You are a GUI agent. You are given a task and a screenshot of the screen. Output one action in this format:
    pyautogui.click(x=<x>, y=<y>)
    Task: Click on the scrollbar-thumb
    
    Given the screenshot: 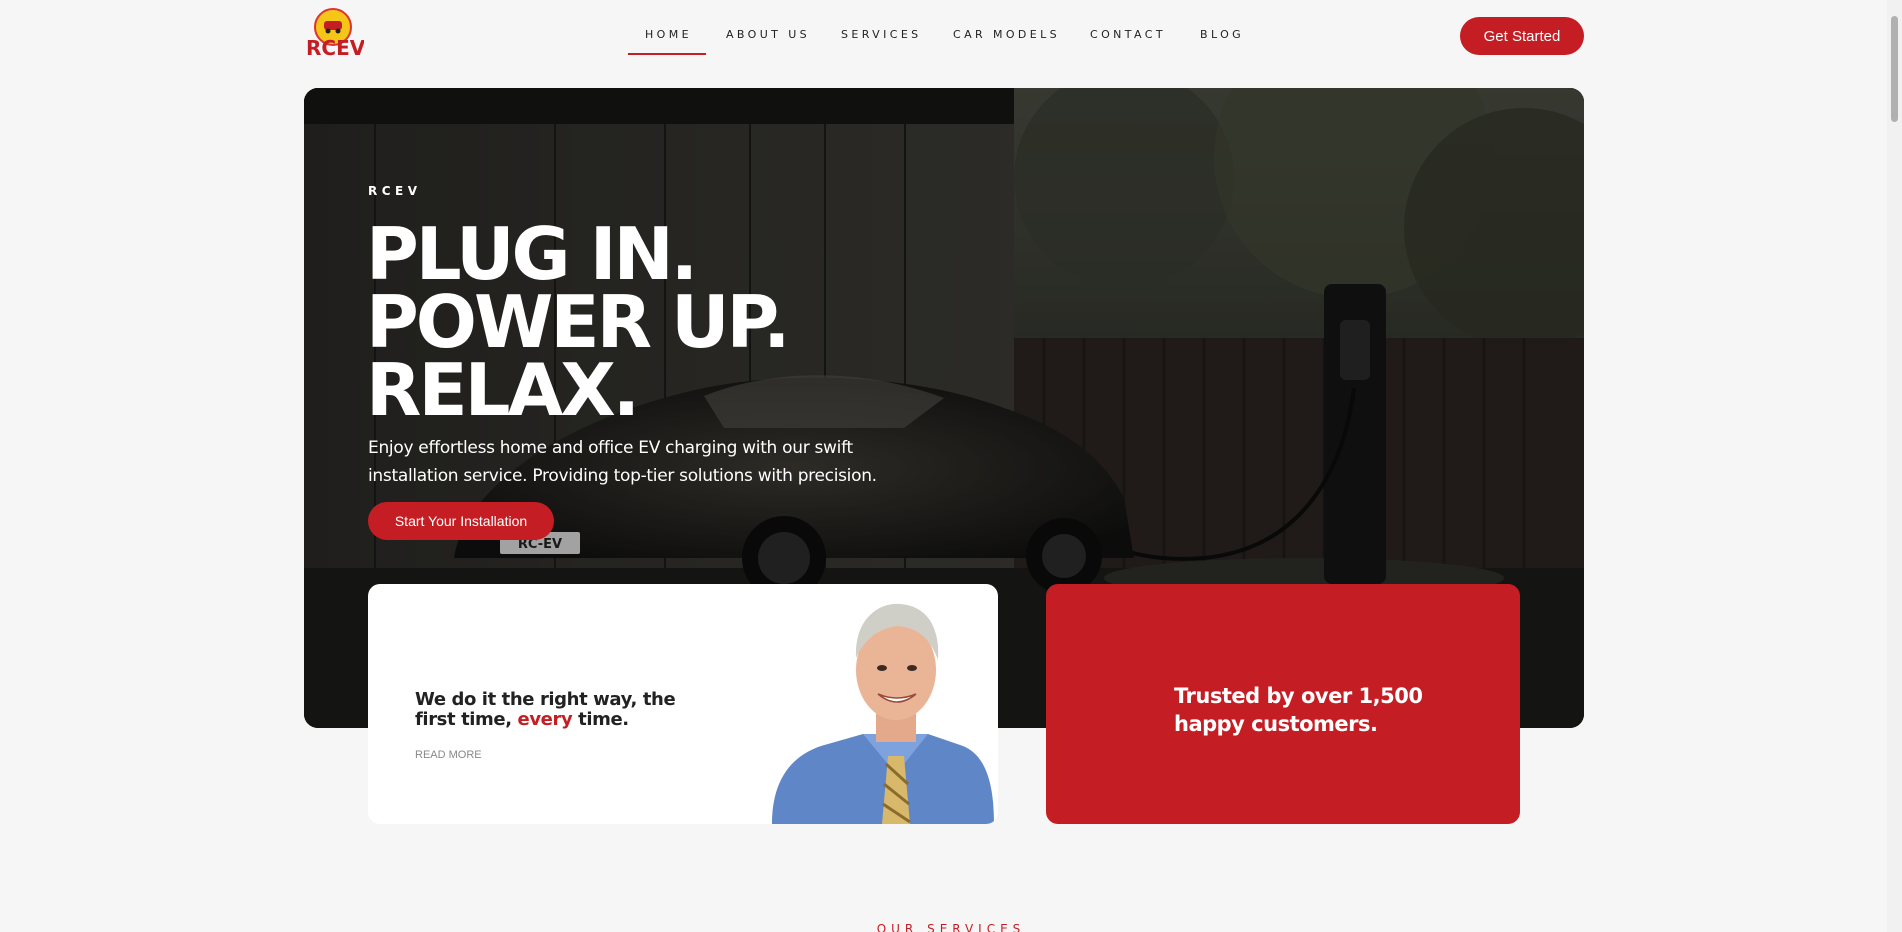 What is the action you would take?
    pyautogui.click(x=1894, y=69)
    